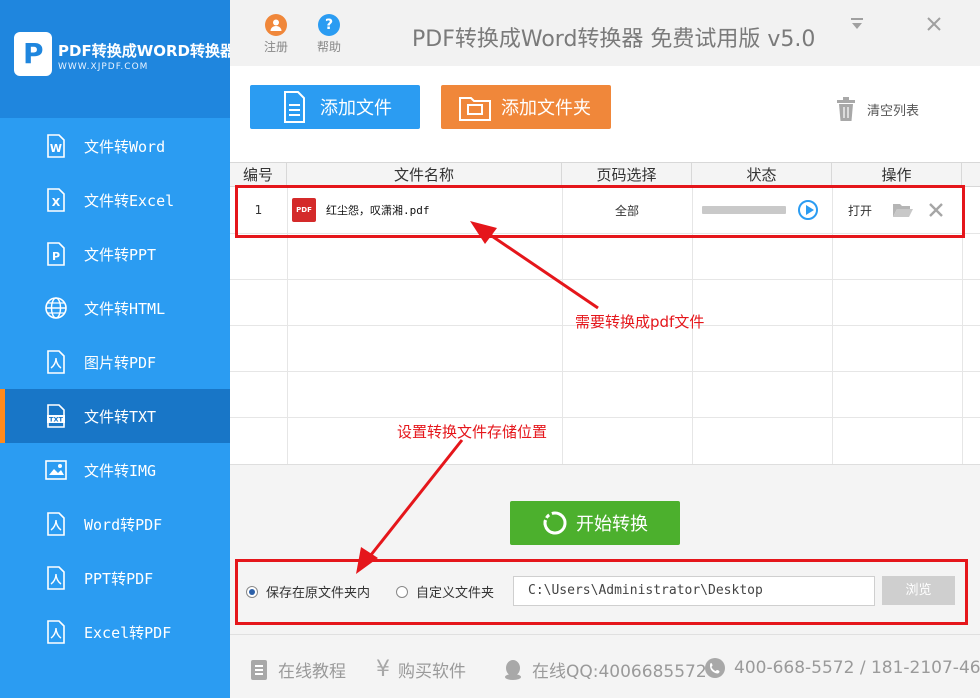  Describe the element at coordinates (329, 25) in the screenshot. I see `question-icon: ?` at that location.